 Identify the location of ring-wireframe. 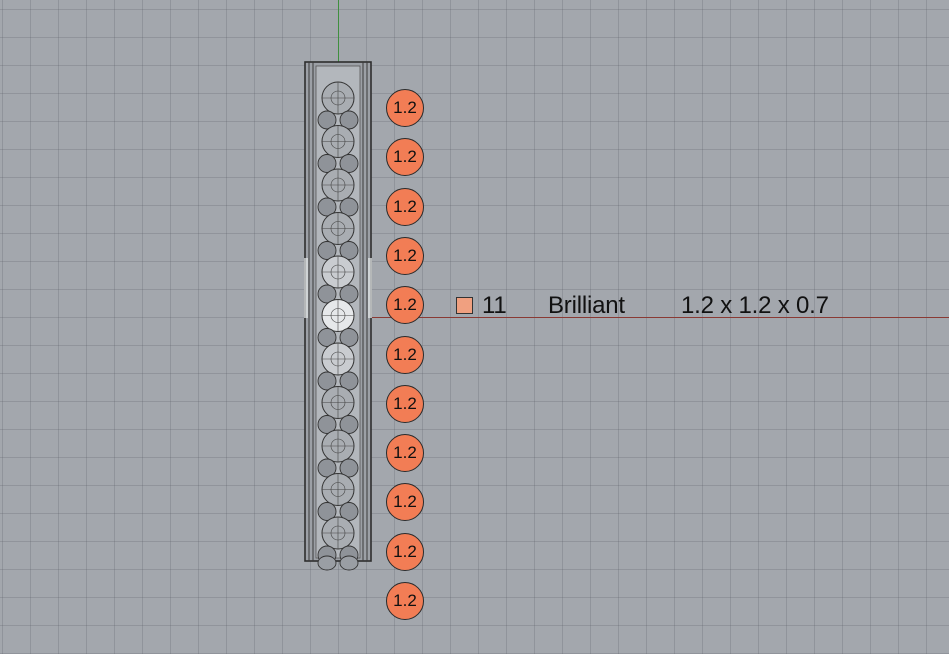
(338, 316).